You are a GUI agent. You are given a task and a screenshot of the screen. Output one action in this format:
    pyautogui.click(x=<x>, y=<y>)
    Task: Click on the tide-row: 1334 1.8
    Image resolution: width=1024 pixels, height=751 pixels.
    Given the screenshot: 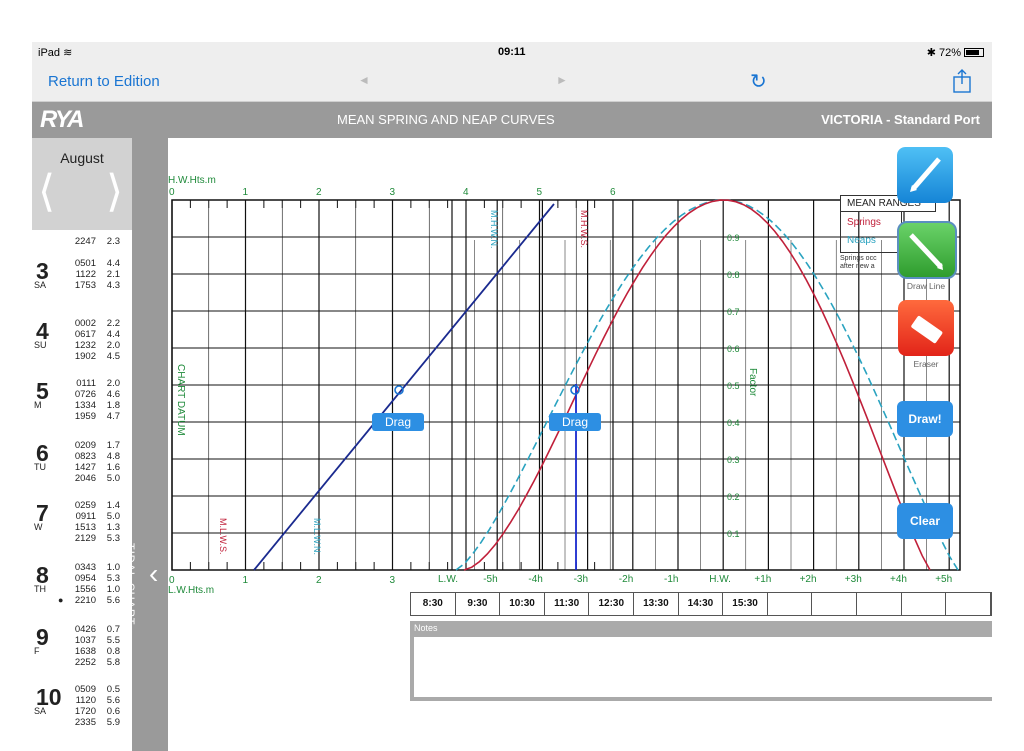 What is the action you would take?
    pyautogui.click(x=97, y=405)
    